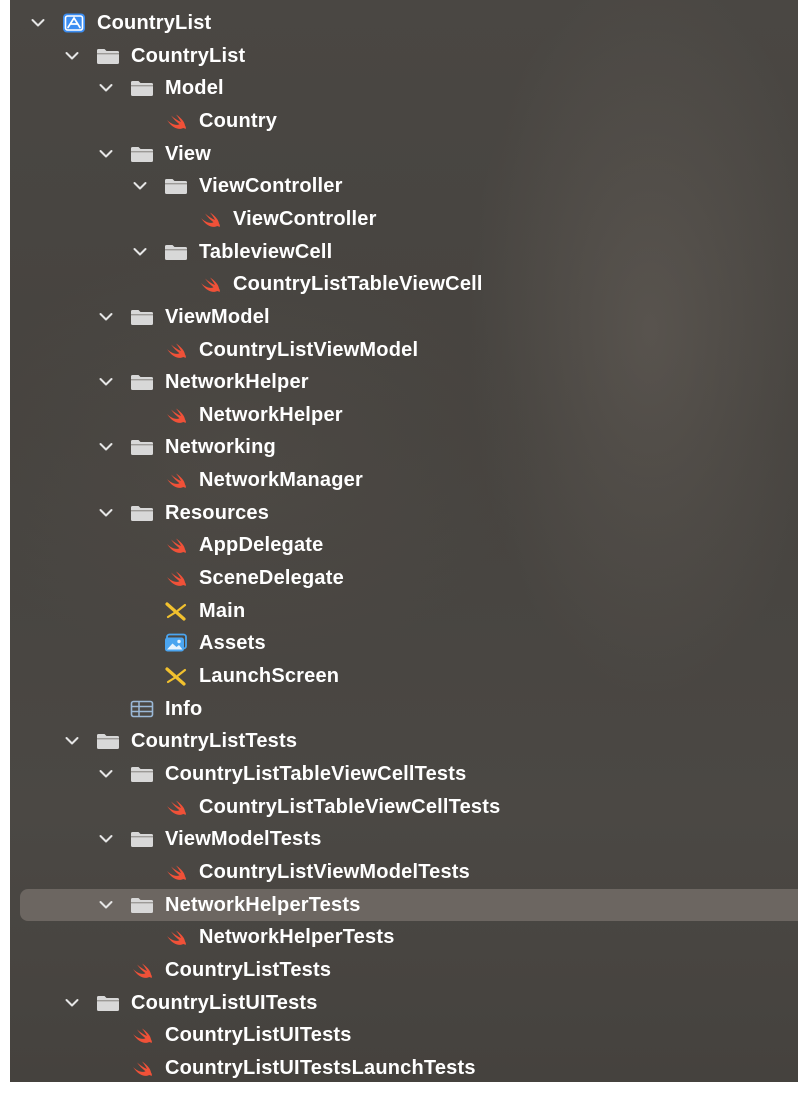 This screenshot has height=1093, width=799. I want to click on navigator-item-label: Main, so click(222, 610).